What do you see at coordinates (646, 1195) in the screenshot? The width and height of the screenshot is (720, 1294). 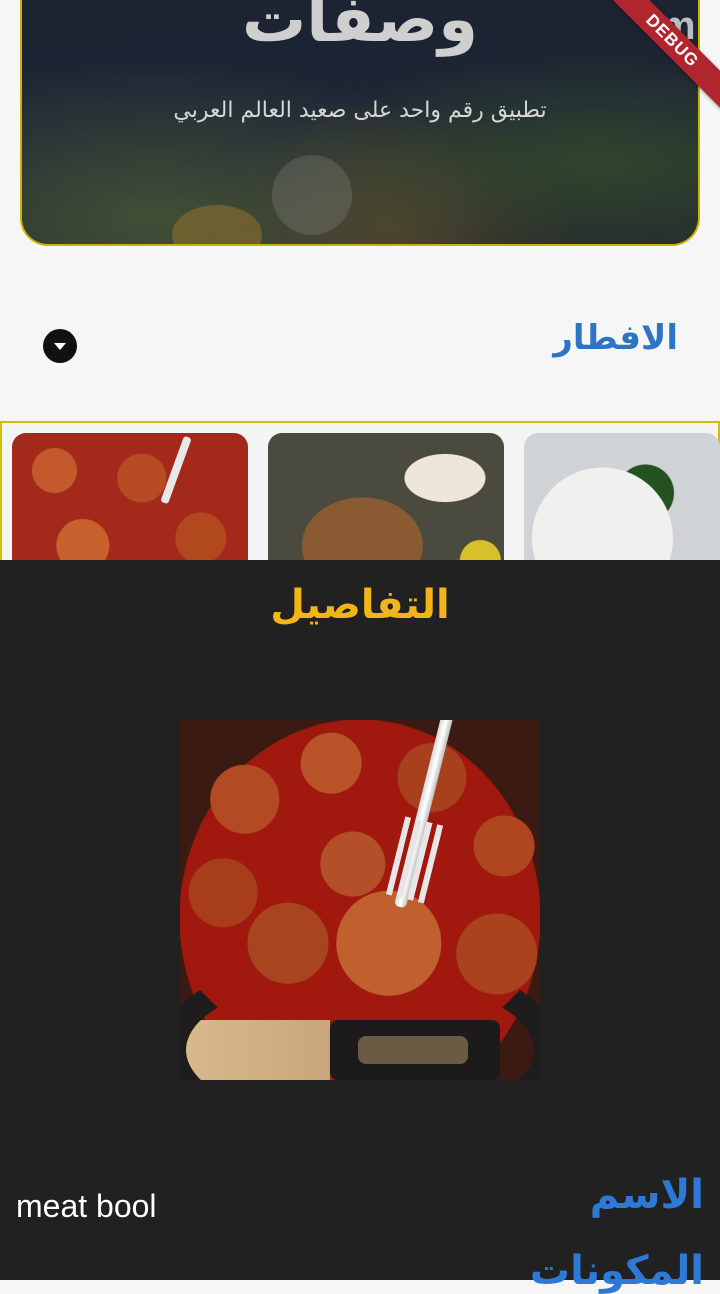 I see `name-label: الاسم` at bounding box center [646, 1195].